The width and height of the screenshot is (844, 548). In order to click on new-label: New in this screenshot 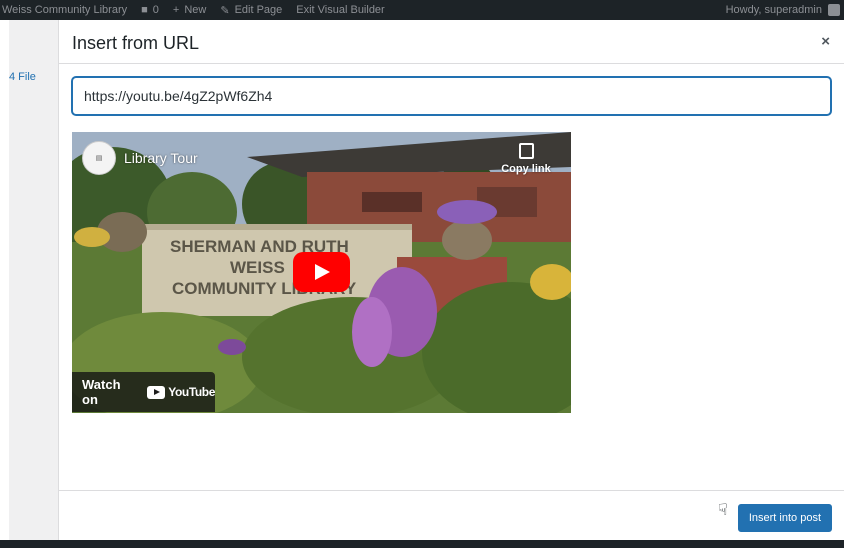, I will do `click(195, 10)`.